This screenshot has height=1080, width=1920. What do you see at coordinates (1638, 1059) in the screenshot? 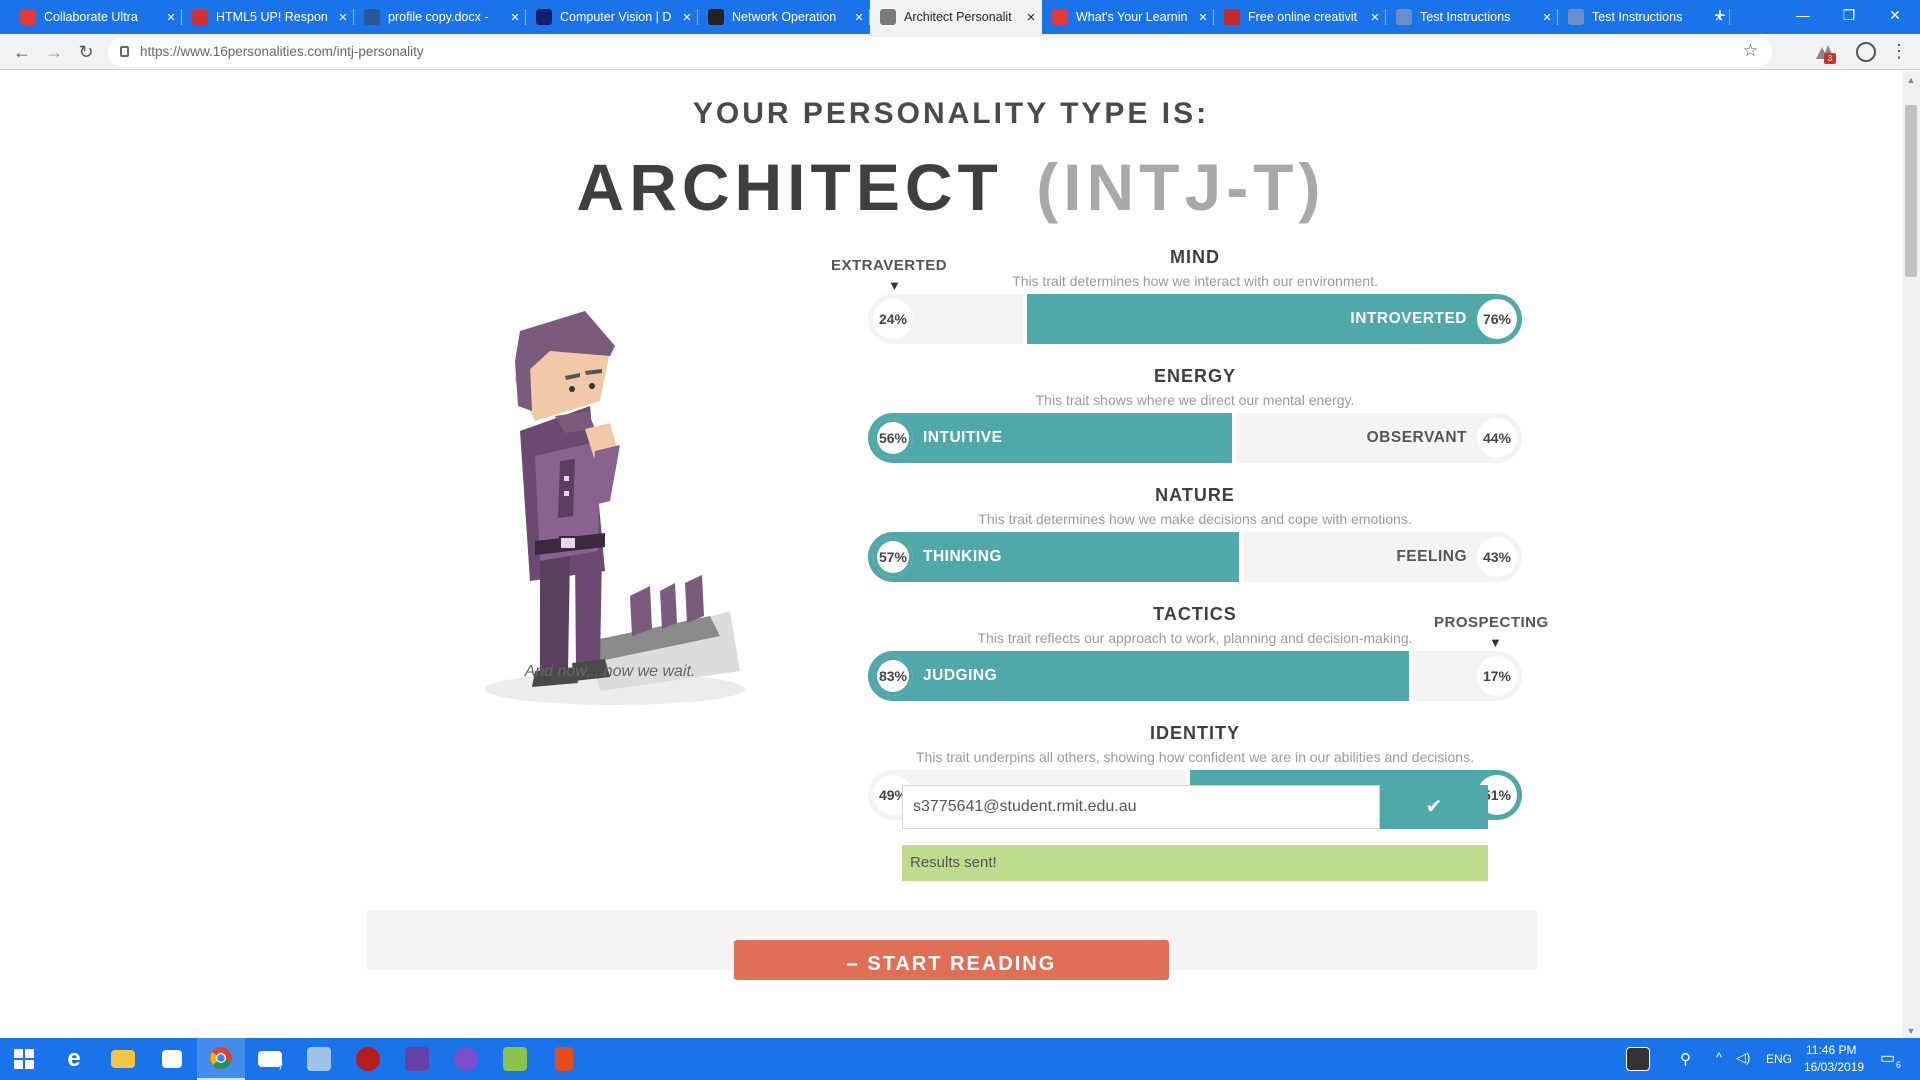
I see `tray-app-icon` at bounding box center [1638, 1059].